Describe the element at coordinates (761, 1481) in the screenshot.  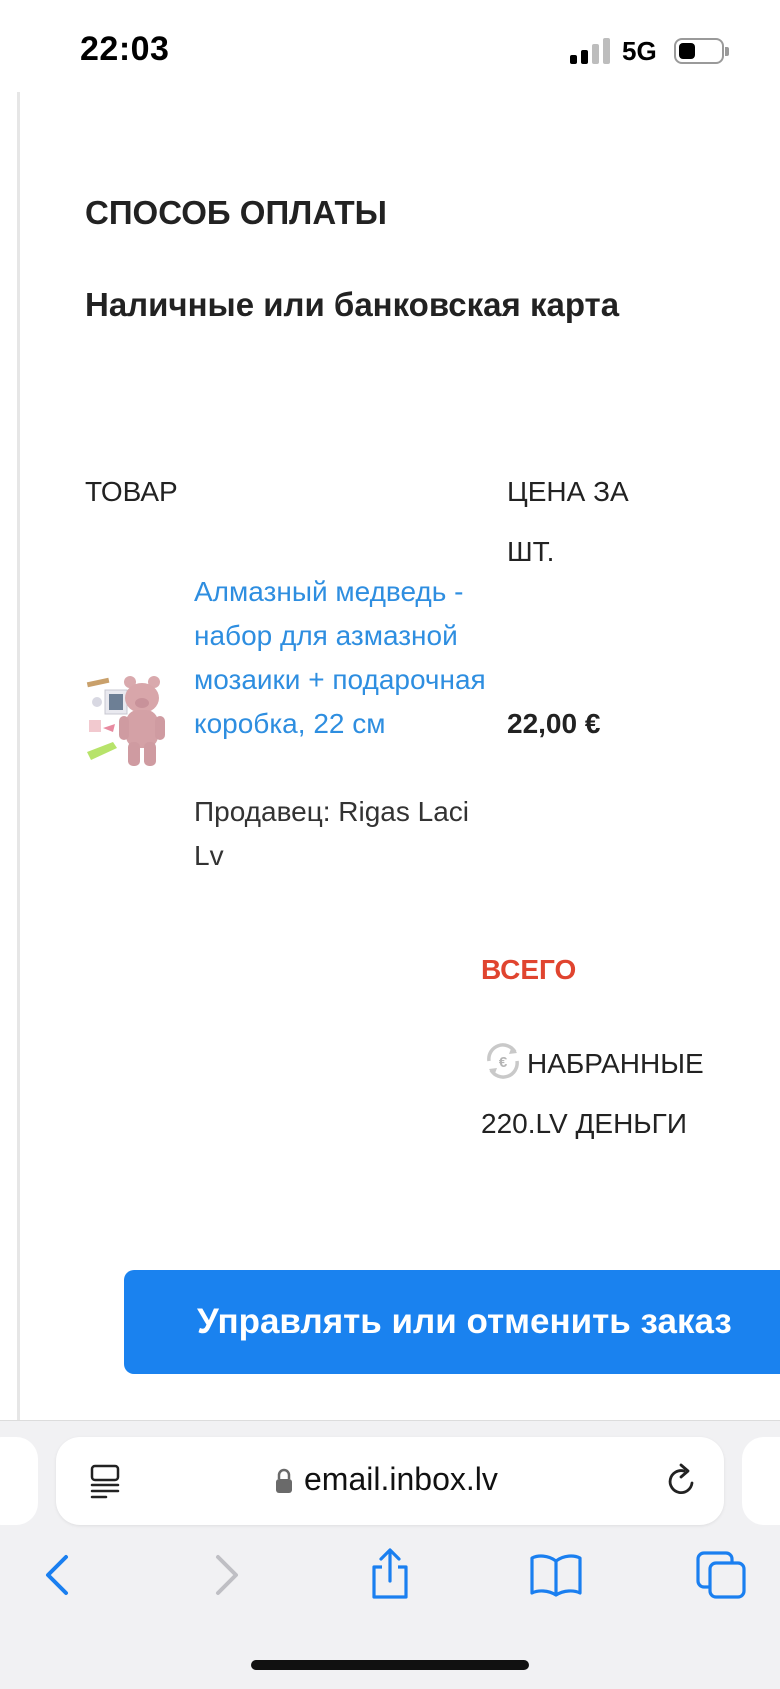
I see `next-tab-preview` at that location.